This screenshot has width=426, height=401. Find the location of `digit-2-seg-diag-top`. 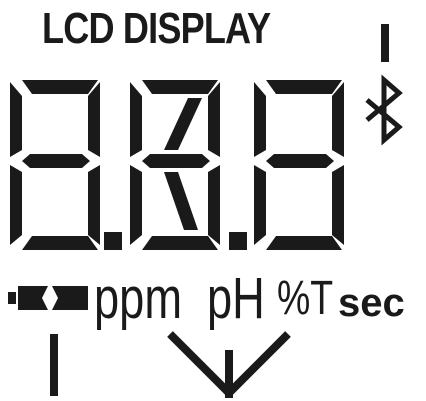

digit-2-seg-diag-top is located at coordinates (183, 124).